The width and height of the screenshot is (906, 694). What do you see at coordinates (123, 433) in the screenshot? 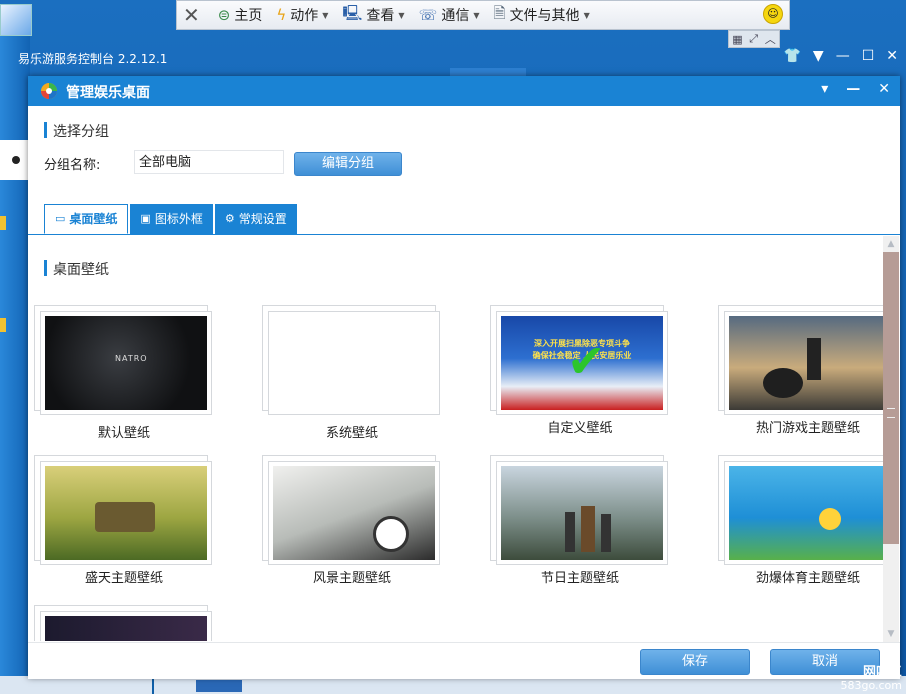
I see `wallpaper-label: 默认壁纸` at bounding box center [123, 433].